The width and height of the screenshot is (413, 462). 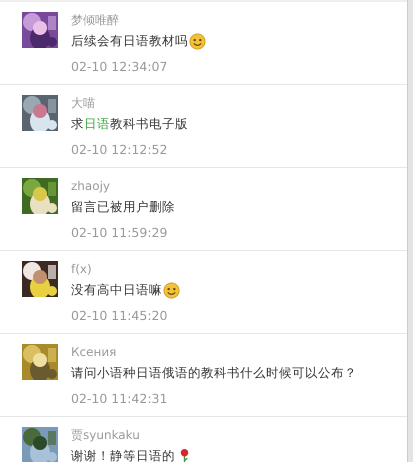 I want to click on author-name: 贾syunkaku, so click(x=106, y=435).